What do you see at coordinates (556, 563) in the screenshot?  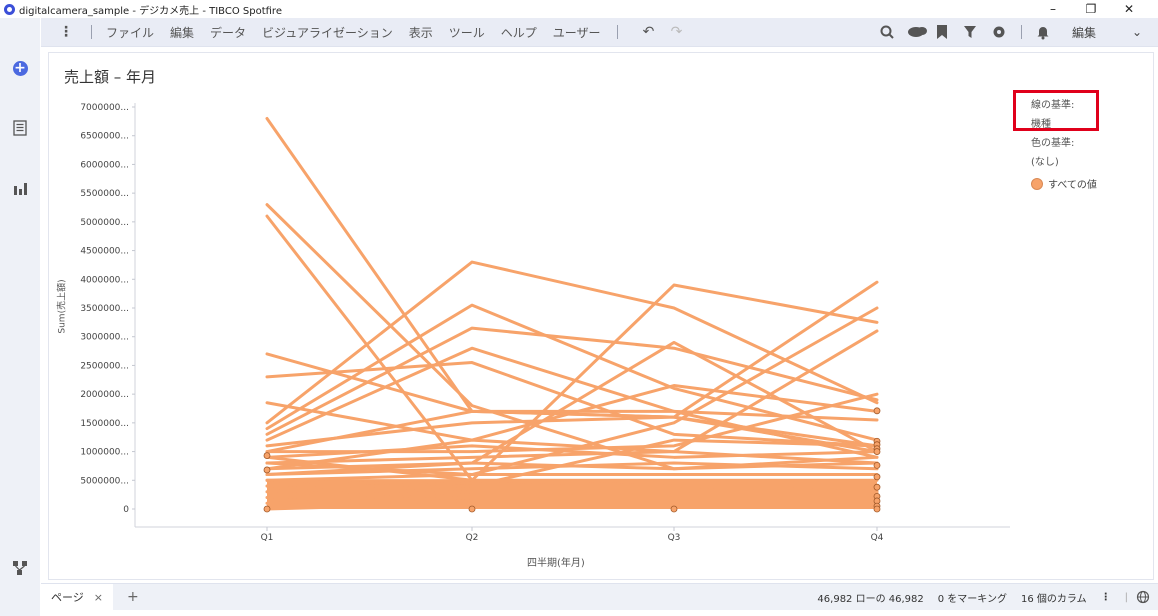 I see `x-axis-label: 四半期(年月)` at bounding box center [556, 563].